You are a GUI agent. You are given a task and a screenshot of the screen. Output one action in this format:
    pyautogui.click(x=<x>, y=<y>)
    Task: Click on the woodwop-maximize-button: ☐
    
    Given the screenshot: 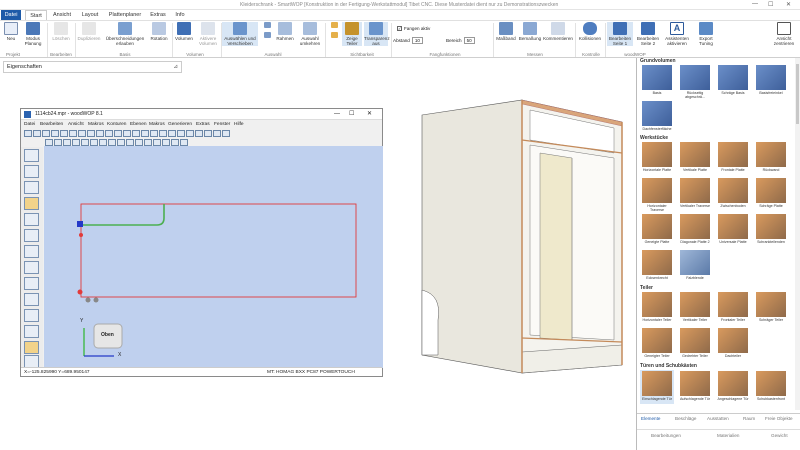 What is the action you would take?
    pyautogui.click(x=351, y=114)
    